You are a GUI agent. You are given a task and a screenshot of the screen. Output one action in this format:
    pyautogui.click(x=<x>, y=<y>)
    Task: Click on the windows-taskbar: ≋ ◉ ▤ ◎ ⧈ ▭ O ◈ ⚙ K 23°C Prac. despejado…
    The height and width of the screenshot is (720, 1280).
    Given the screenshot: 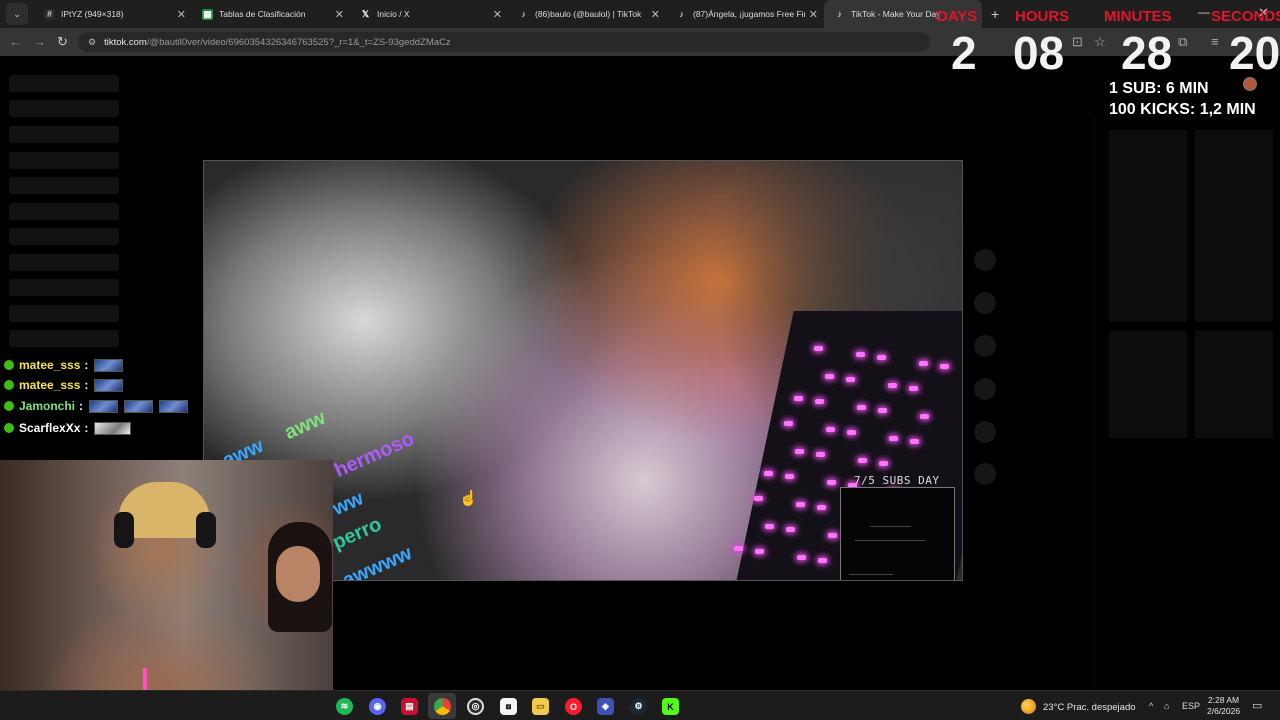 What is the action you would take?
    pyautogui.click(x=640, y=705)
    